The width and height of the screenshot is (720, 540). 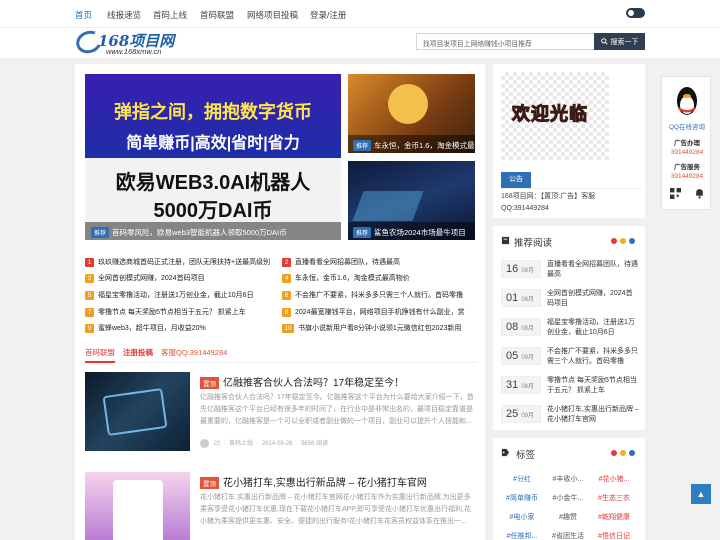 I want to click on chart-glow, so click(x=388, y=206).